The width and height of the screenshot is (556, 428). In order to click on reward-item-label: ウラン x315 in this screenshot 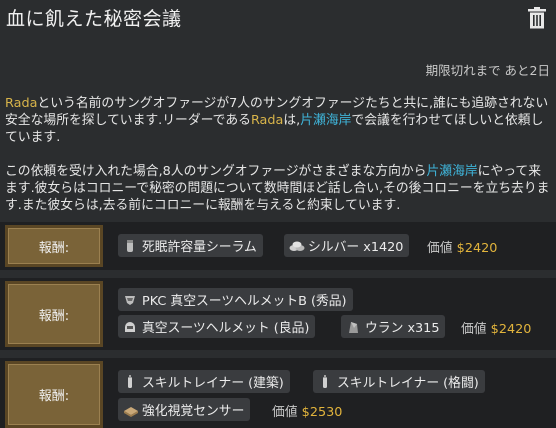, I will do `click(402, 328)`.